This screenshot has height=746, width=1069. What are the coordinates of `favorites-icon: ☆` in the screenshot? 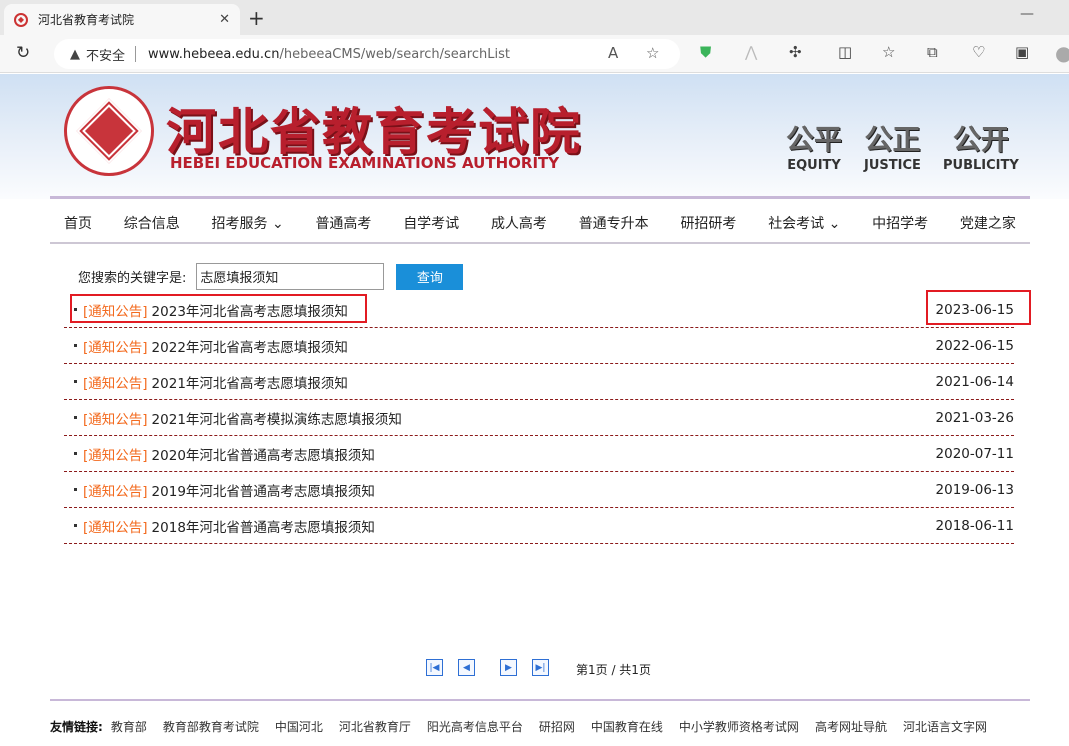 It's located at (888, 52).